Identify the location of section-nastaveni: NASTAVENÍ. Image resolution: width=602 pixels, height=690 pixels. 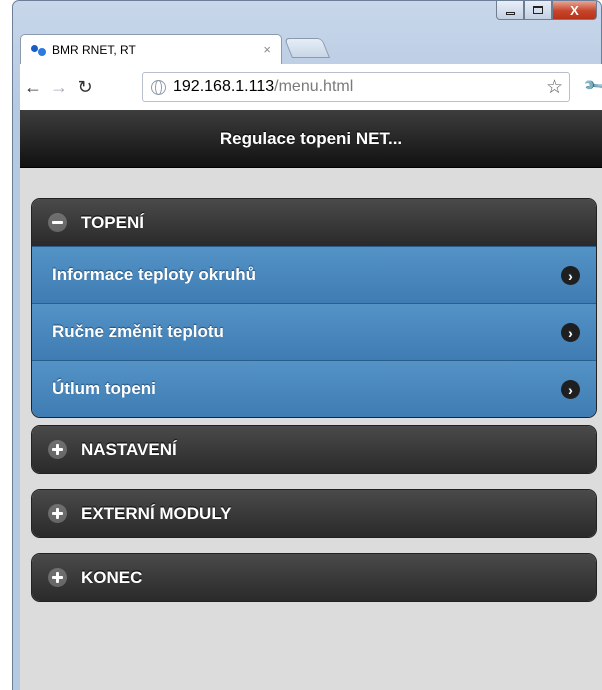
(314, 449).